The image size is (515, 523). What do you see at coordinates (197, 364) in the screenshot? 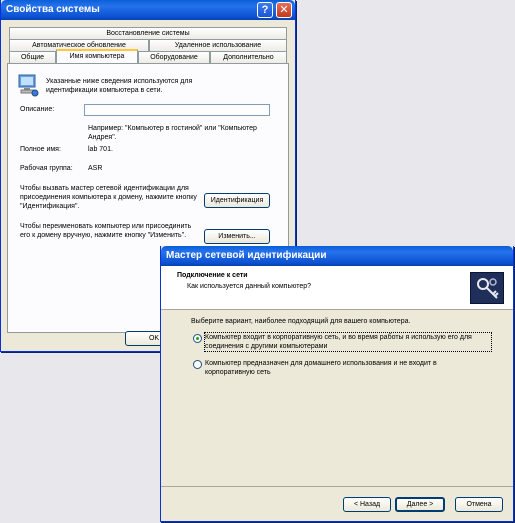
I see `home-use-radio` at bounding box center [197, 364].